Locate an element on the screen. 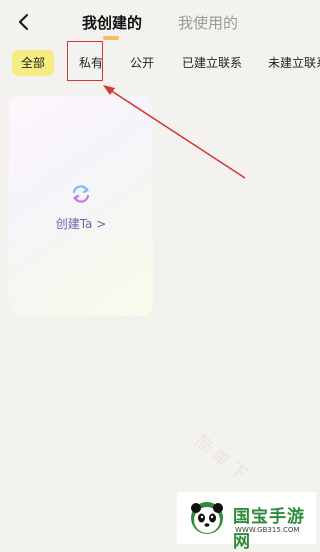  back-icon is located at coordinates (24, 22).